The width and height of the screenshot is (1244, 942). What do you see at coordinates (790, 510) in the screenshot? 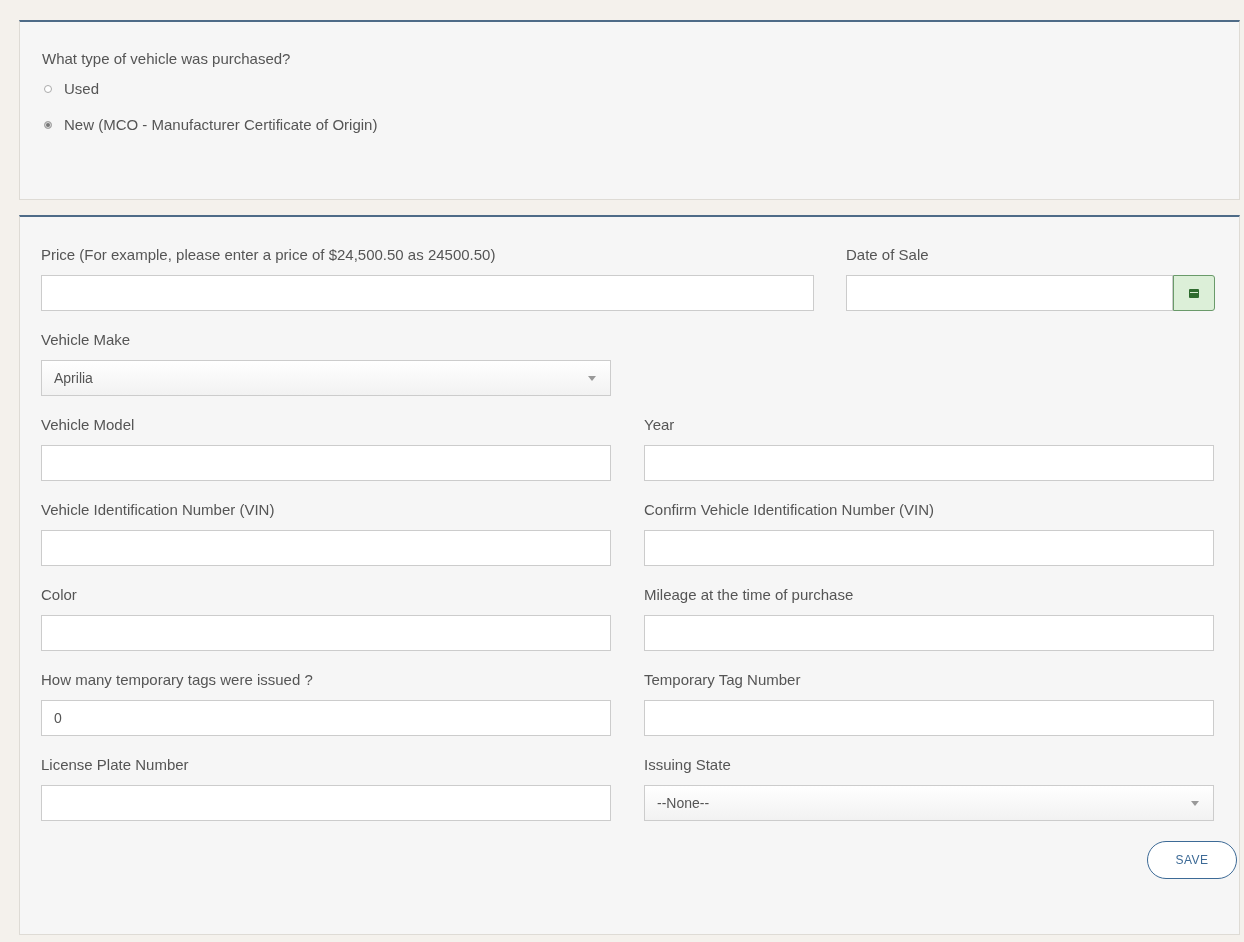
I see `field-label: Confirm Vehicle Identification Number (VIN)` at bounding box center [790, 510].